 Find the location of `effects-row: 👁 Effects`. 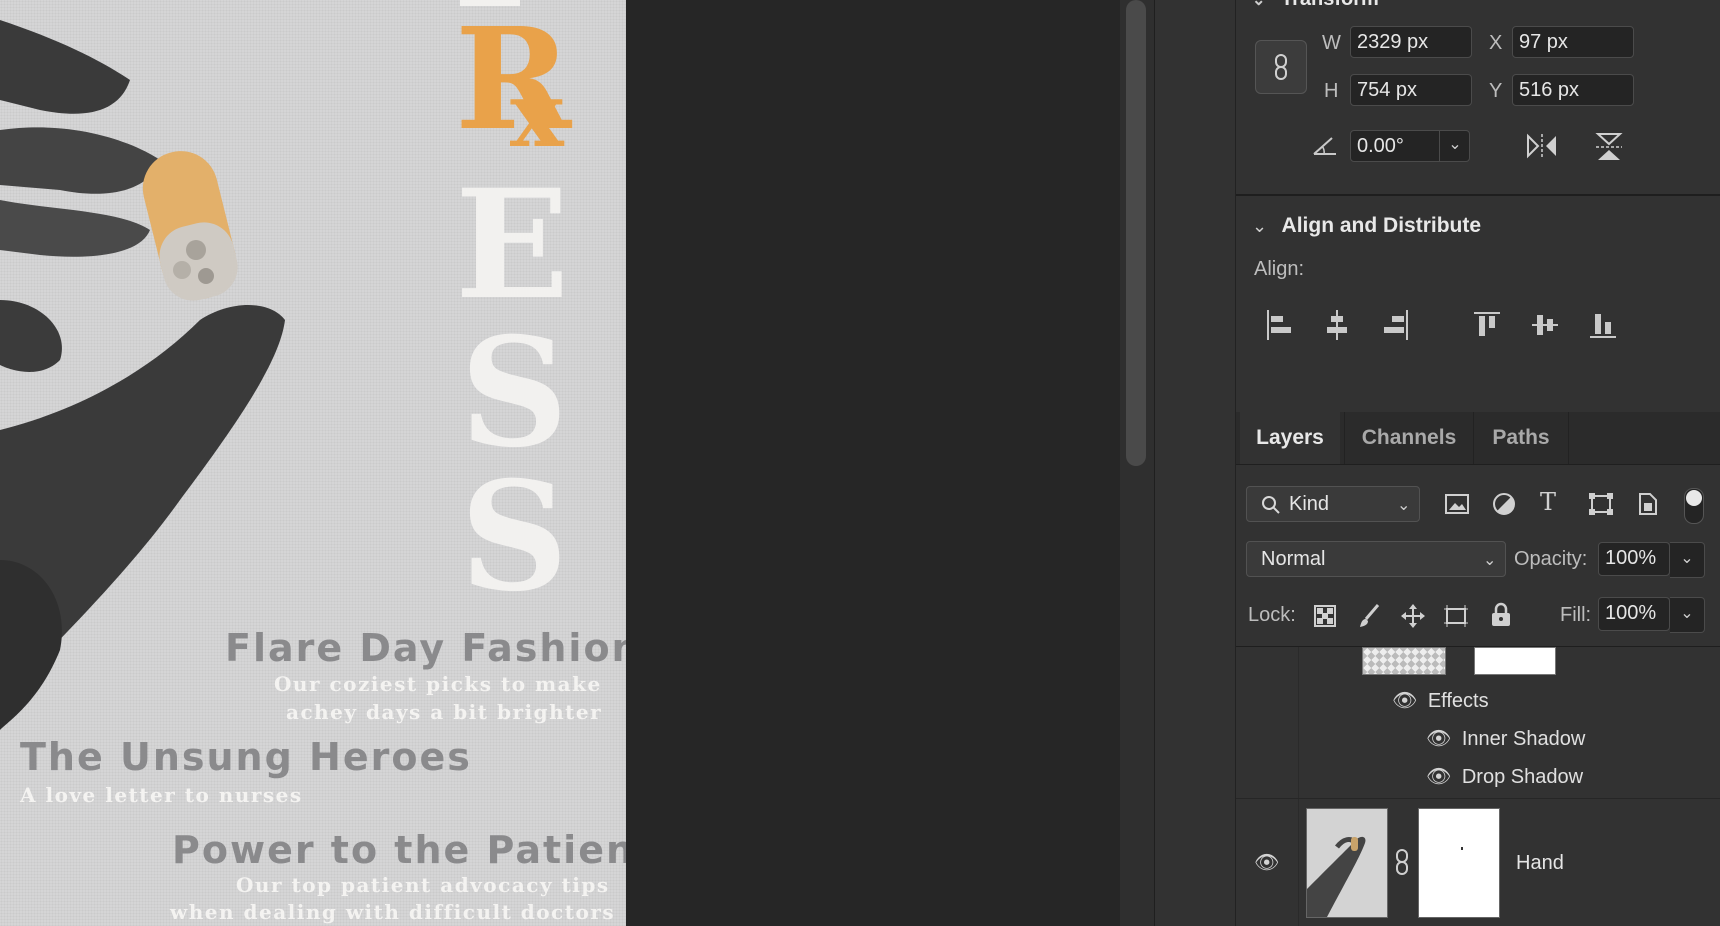

effects-row: 👁 Effects is located at coordinates (1440, 700).